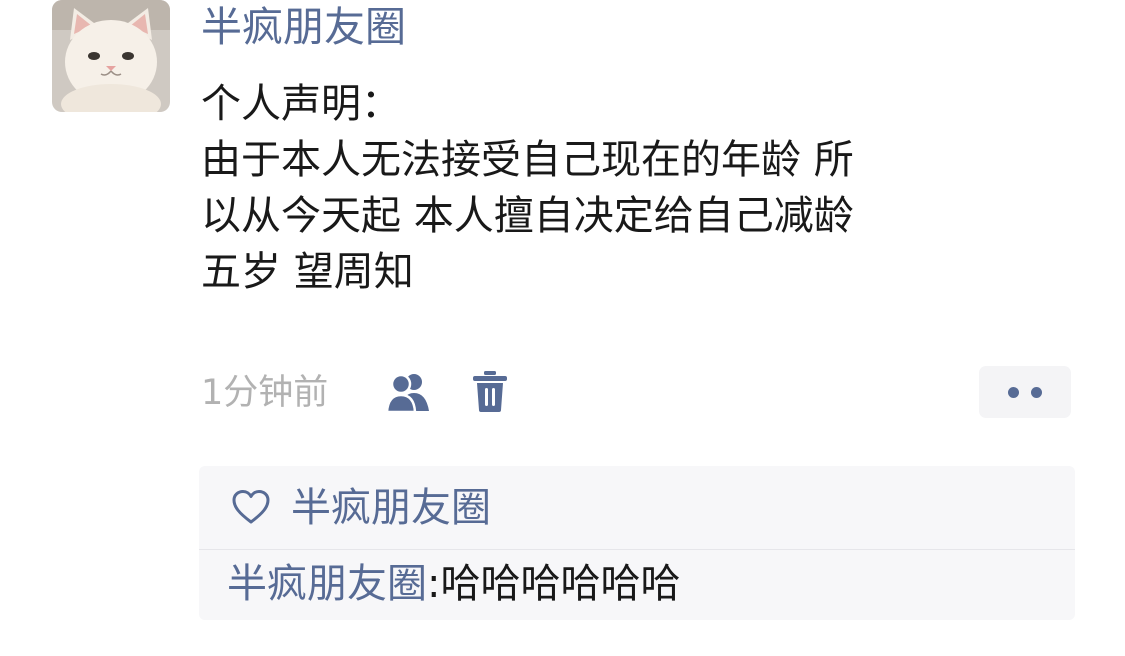  I want to click on like-user-name: 半疯朋友圈, so click(391, 508).